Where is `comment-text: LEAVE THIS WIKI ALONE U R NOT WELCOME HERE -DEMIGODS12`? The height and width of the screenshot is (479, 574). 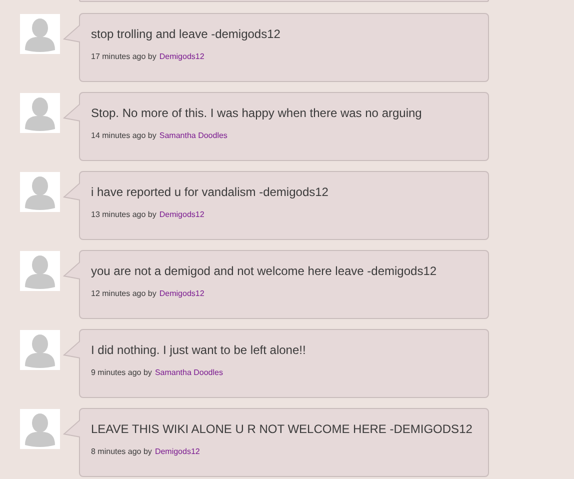
comment-text: LEAVE THIS WIKI ALONE U R NOT WELCOME HERE -DEMIGODS12 is located at coordinates (282, 429).